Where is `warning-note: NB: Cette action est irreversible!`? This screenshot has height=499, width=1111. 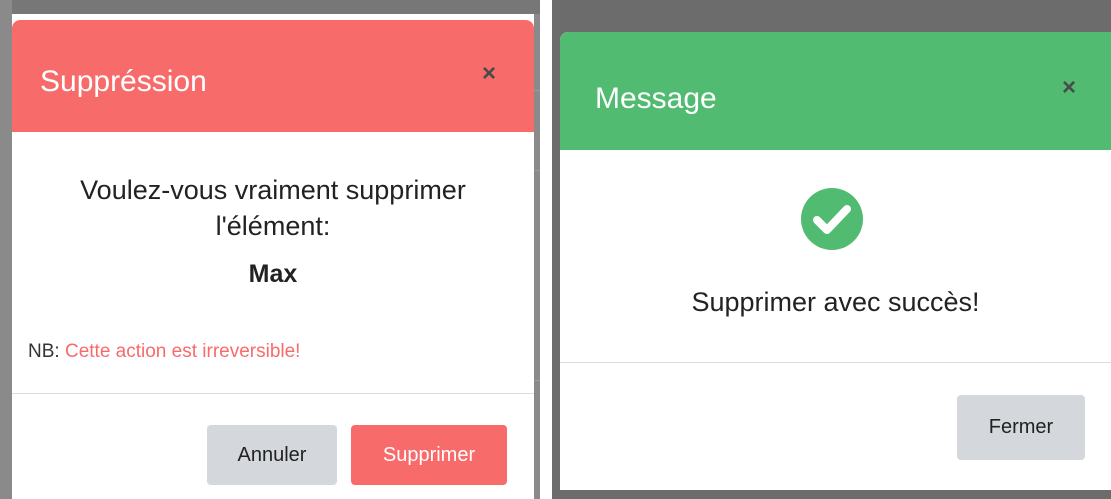 warning-note: NB: Cette action est irreversible! is located at coordinates (164, 352).